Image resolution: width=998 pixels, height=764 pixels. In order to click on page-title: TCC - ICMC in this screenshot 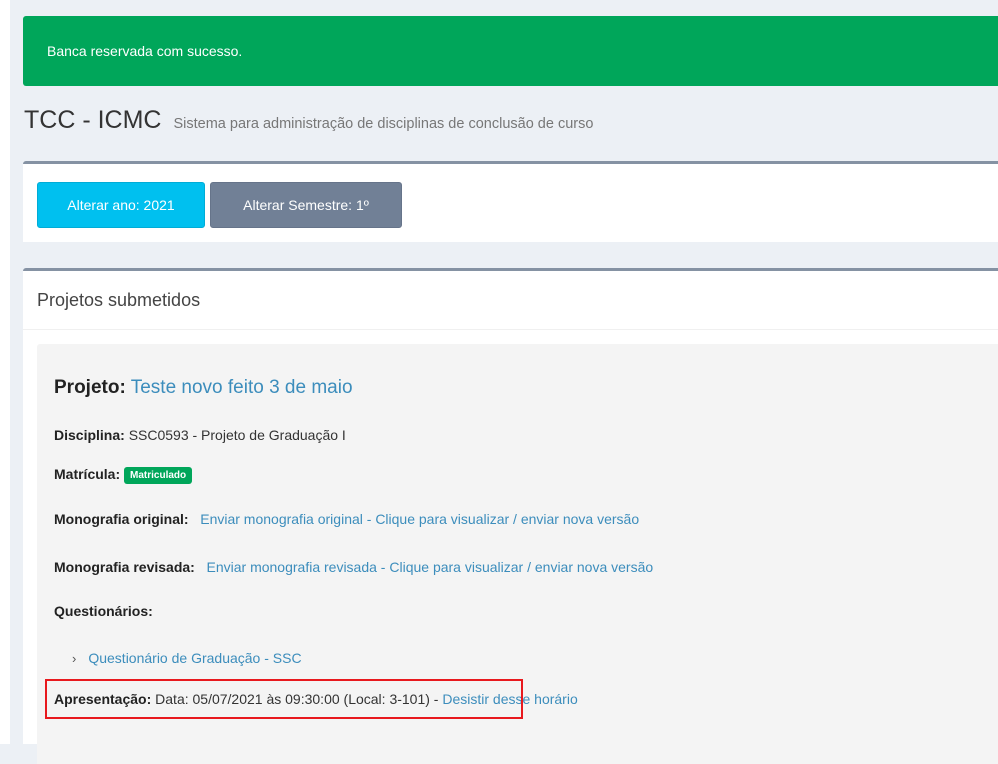, I will do `click(93, 120)`.